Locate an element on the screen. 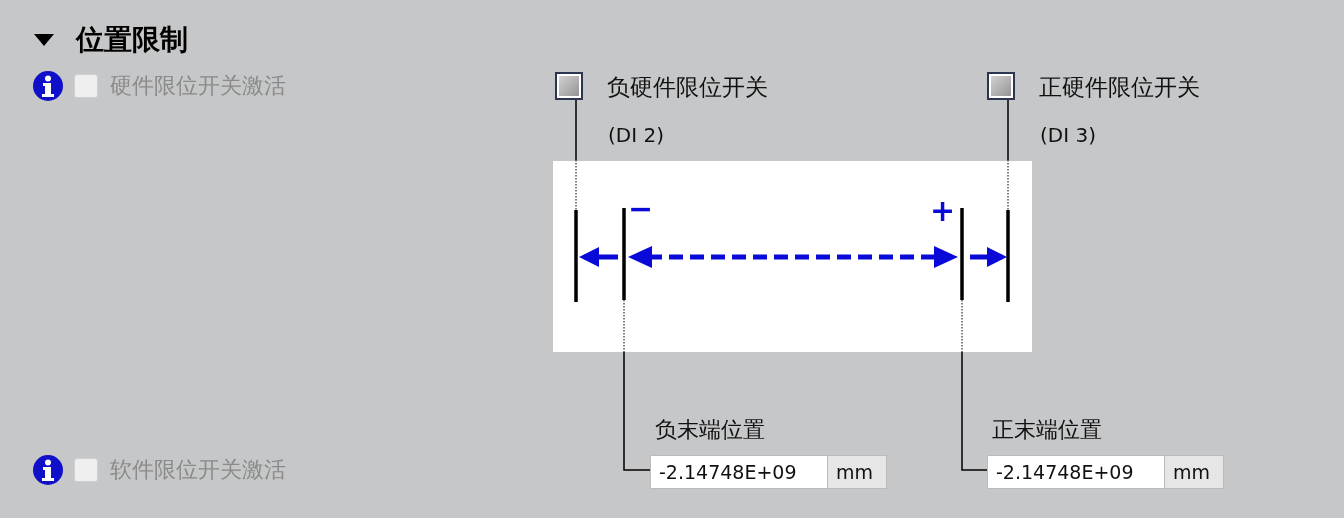  field-label: 负末端位置 is located at coordinates (710, 430).